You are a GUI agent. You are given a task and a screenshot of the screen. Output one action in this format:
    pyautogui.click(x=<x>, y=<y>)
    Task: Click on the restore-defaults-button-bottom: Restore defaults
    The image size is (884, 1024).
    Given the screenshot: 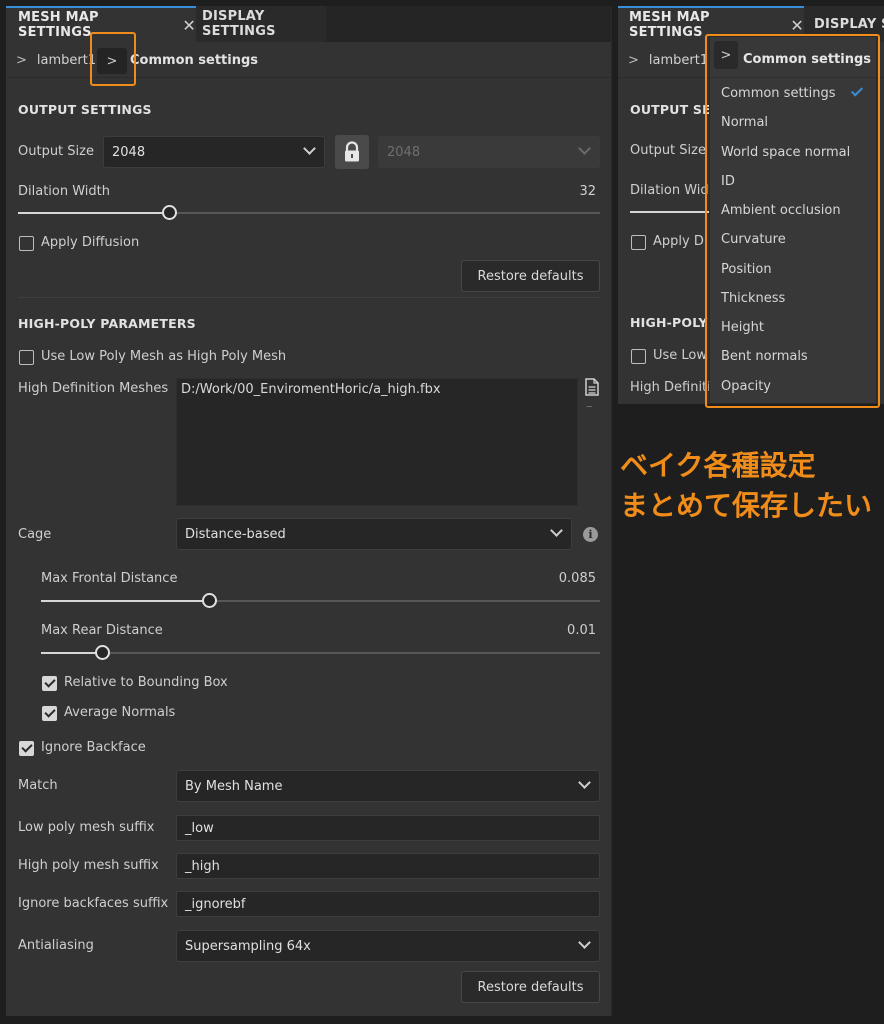 What is the action you would take?
    pyautogui.click(x=530, y=987)
    